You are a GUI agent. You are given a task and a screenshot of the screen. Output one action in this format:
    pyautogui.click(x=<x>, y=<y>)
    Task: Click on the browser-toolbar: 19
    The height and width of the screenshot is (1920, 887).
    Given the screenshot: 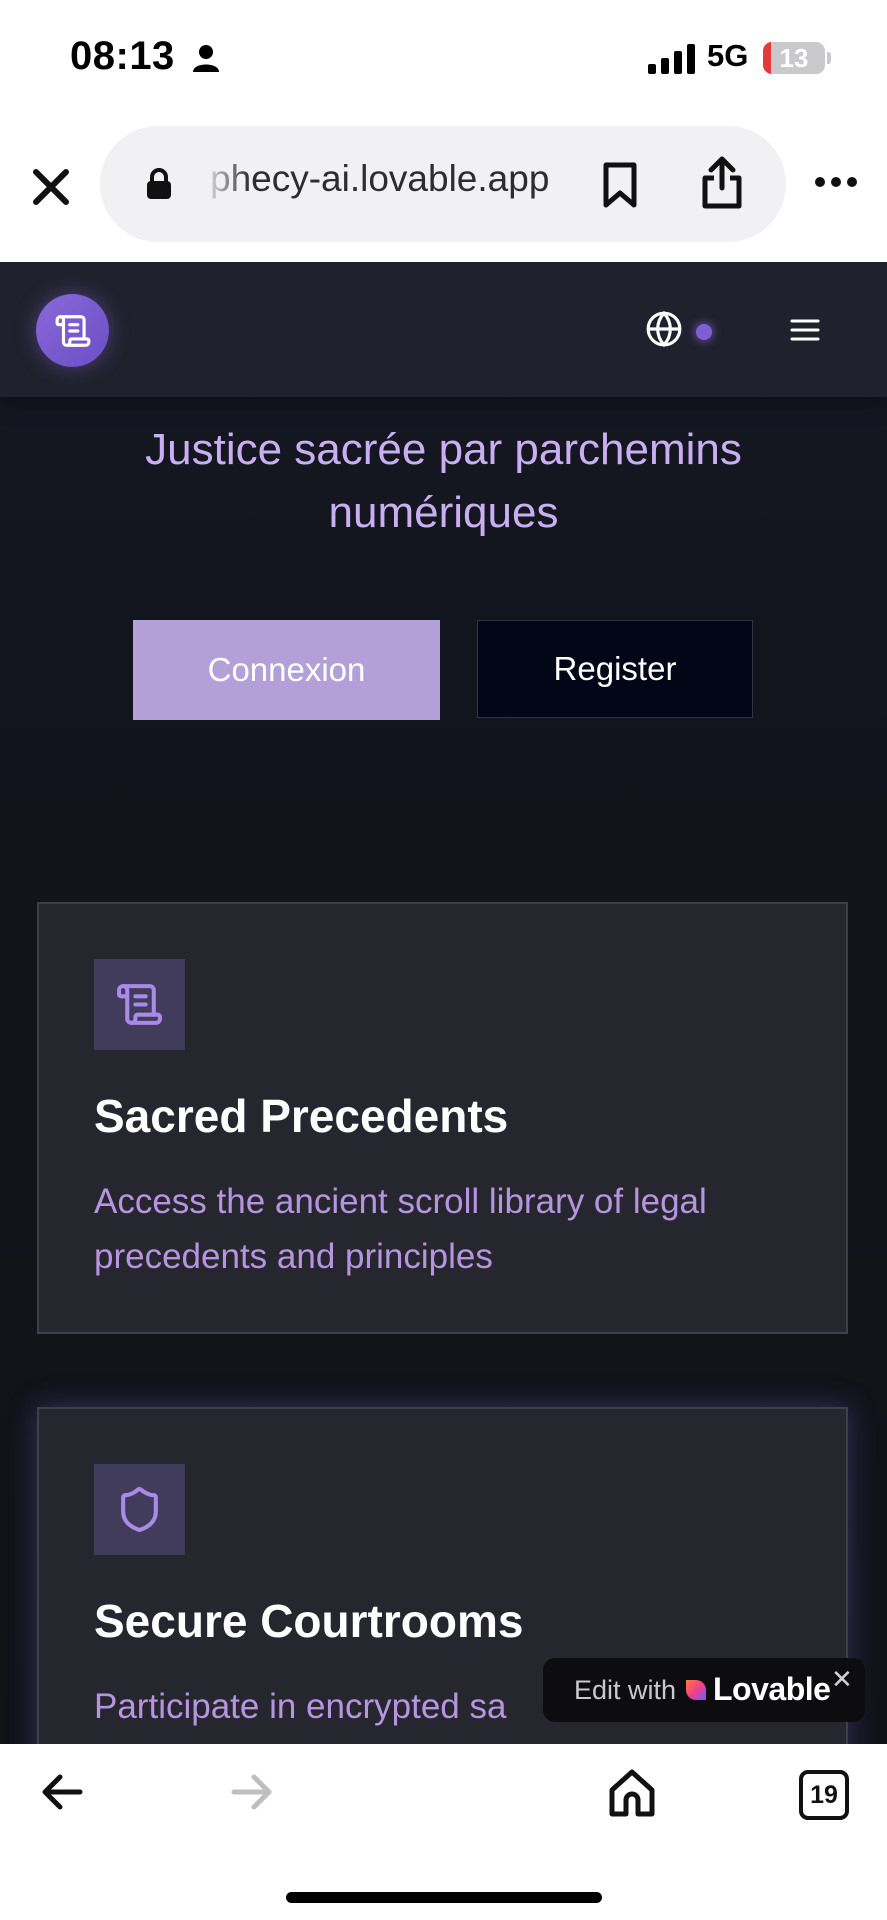 What is the action you would take?
    pyautogui.click(x=443, y=1832)
    